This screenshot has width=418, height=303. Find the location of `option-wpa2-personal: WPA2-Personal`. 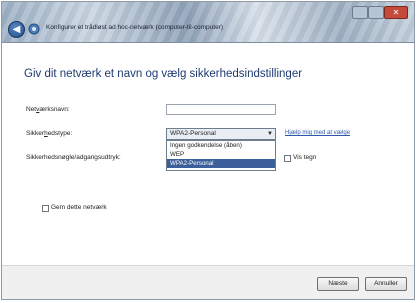

option-wpa2-personal: WPA2-Personal is located at coordinates (221, 163).